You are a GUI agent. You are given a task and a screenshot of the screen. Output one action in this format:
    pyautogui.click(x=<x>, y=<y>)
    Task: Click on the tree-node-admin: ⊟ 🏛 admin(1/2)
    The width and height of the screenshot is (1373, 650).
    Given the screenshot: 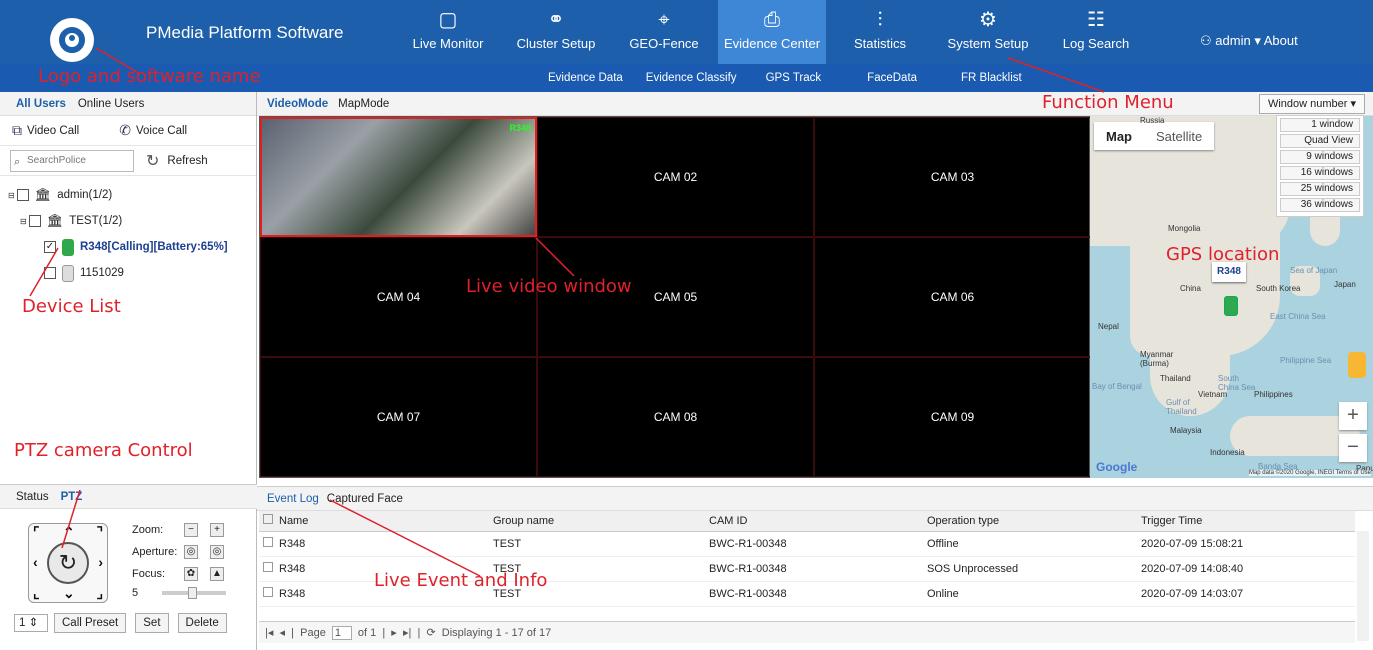 What is the action you would take?
    pyautogui.click(x=128, y=195)
    